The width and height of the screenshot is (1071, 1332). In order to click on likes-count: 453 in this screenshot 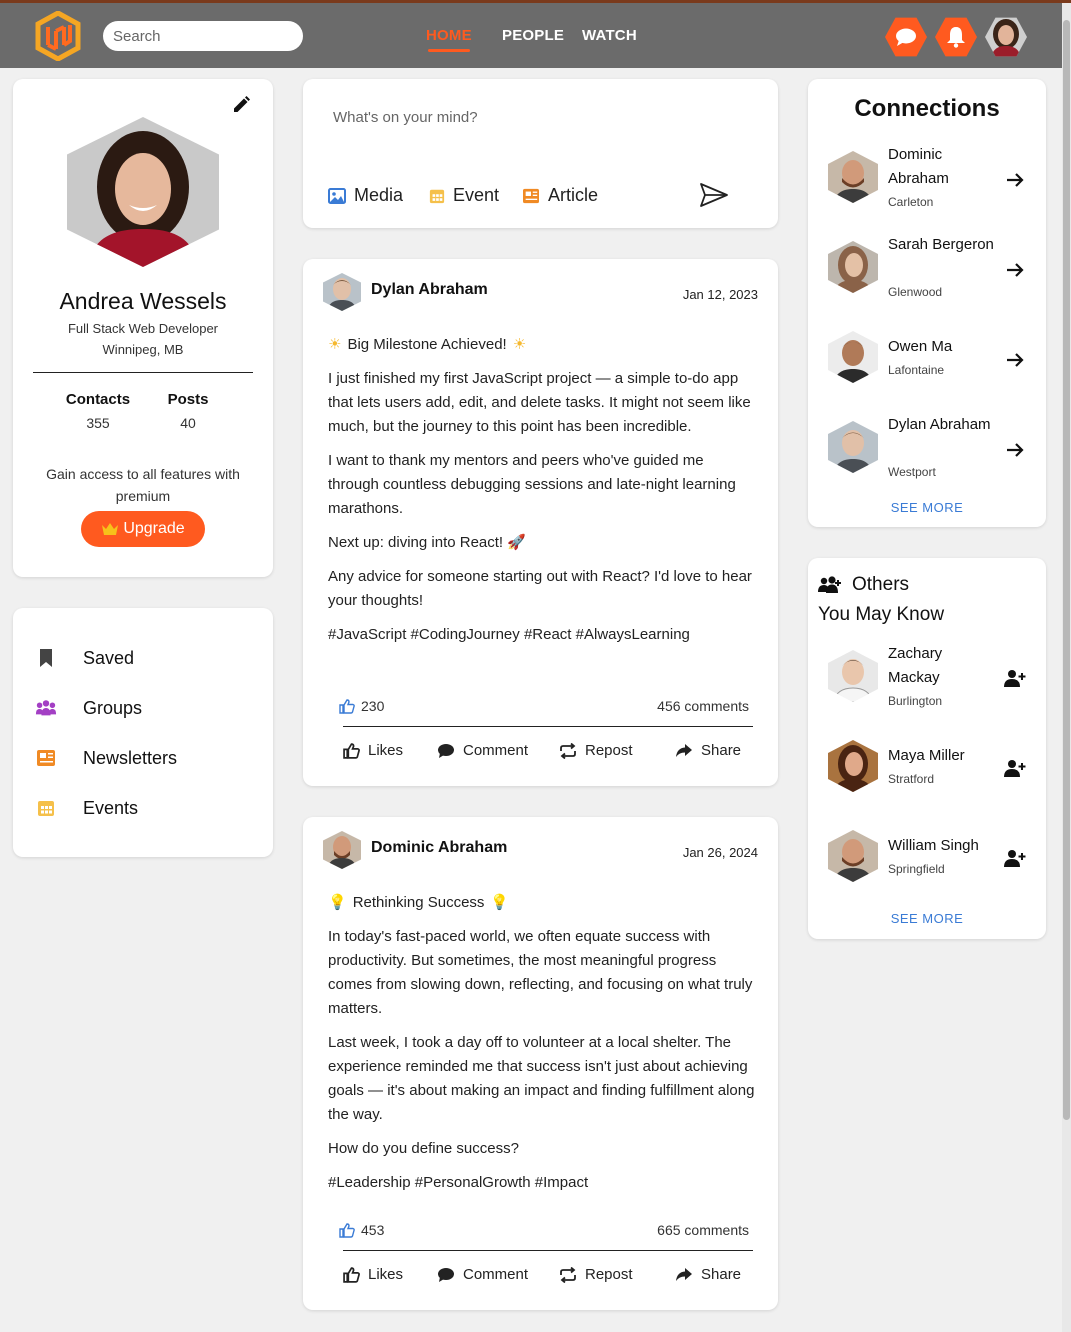, I will do `click(361, 1230)`.